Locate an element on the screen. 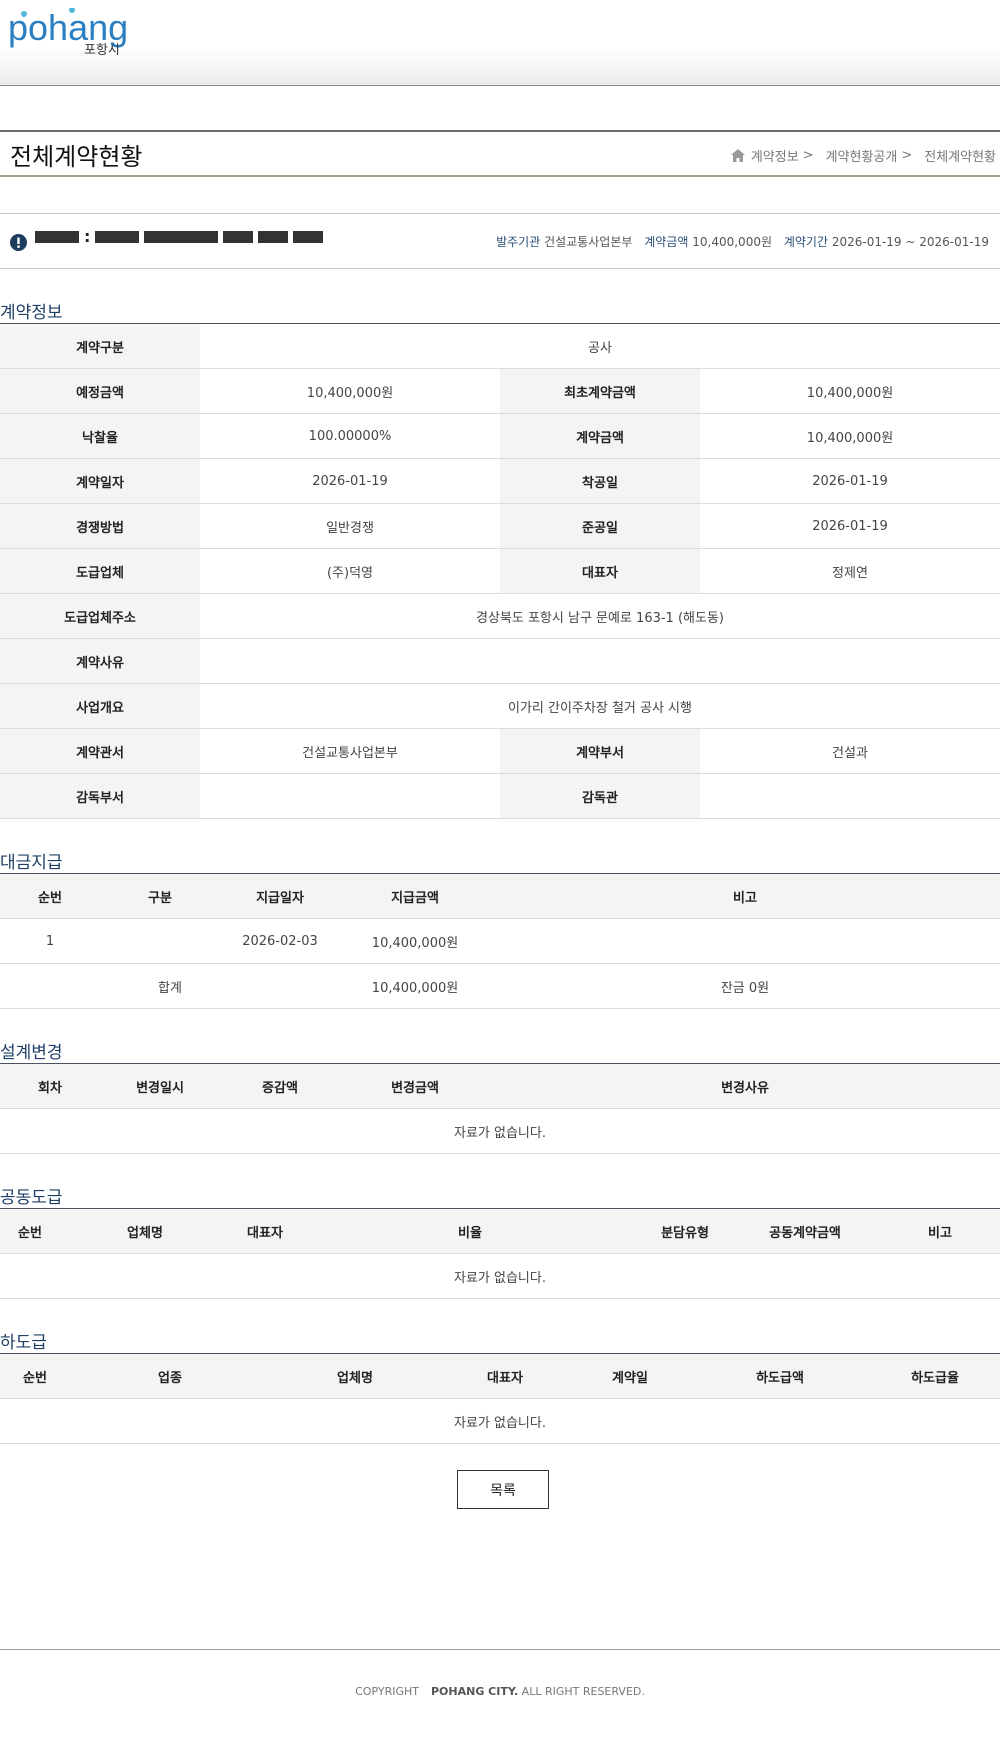 This screenshot has width=1000, height=1750. joint-contract-table: 순번 업체명 대표자 비율 분담유형 공동계약금액 비고 자료가 없습니다. is located at coordinates (500, 1253).